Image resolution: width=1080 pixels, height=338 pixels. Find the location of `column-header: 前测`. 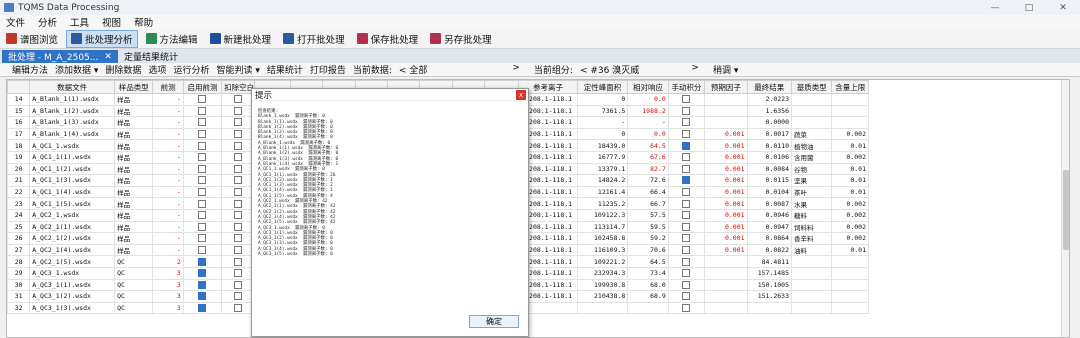

column-header: 前测 is located at coordinates (168, 87).